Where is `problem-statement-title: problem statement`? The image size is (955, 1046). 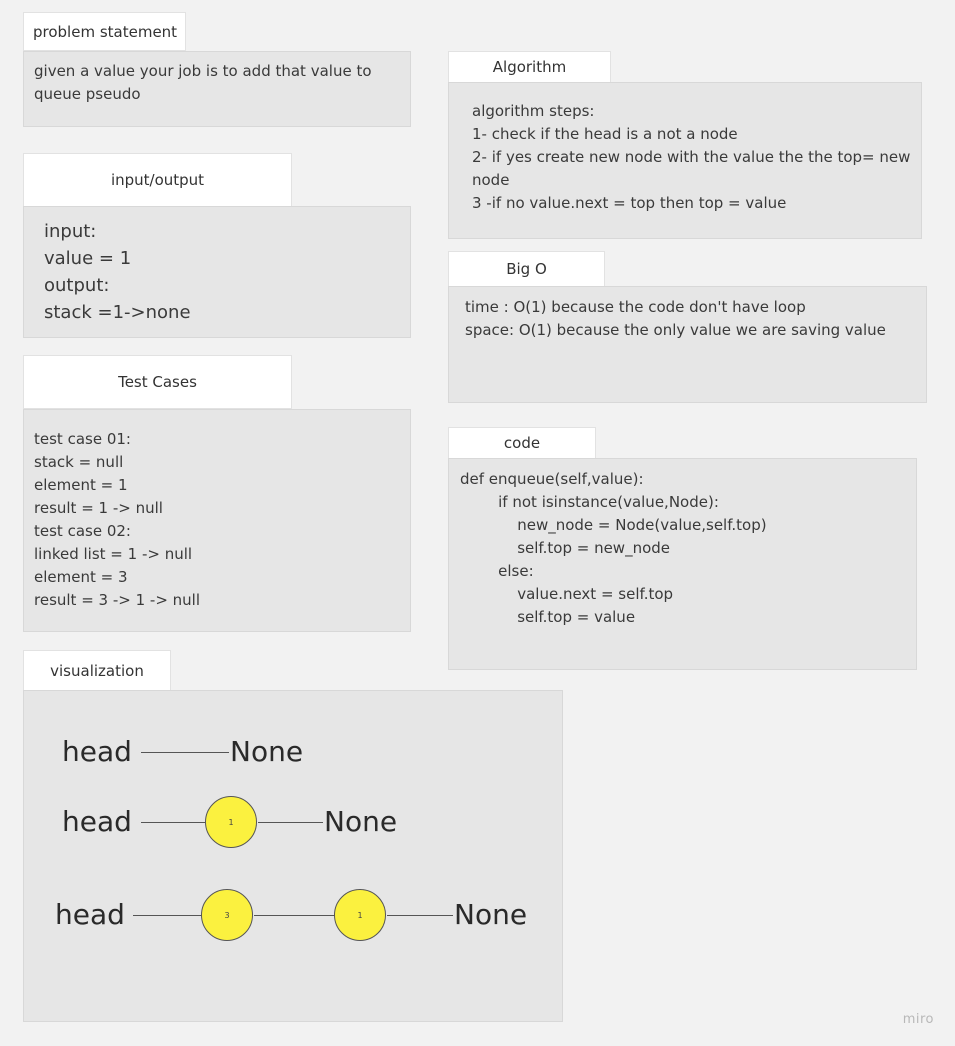
problem-statement-title: problem statement is located at coordinates (105, 32).